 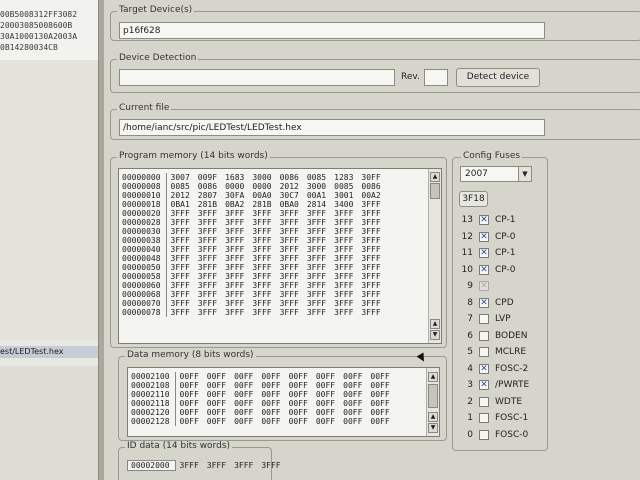 What do you see at coordinates (434, 256) in the screenshot?
I see `program-scrollbar: ▲ ▲ ▼` at bounding box center [434, 256].